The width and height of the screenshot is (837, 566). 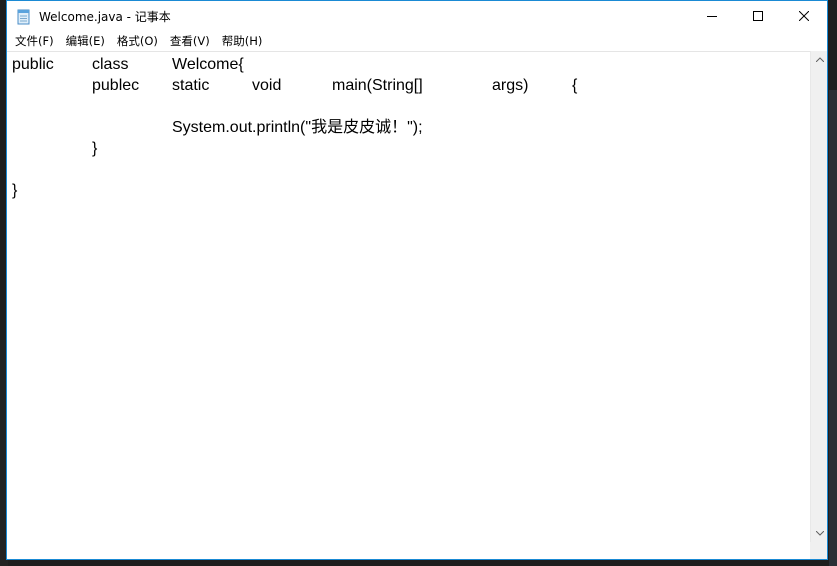 I want to click on code-token: public, so click(x=33, y=64).